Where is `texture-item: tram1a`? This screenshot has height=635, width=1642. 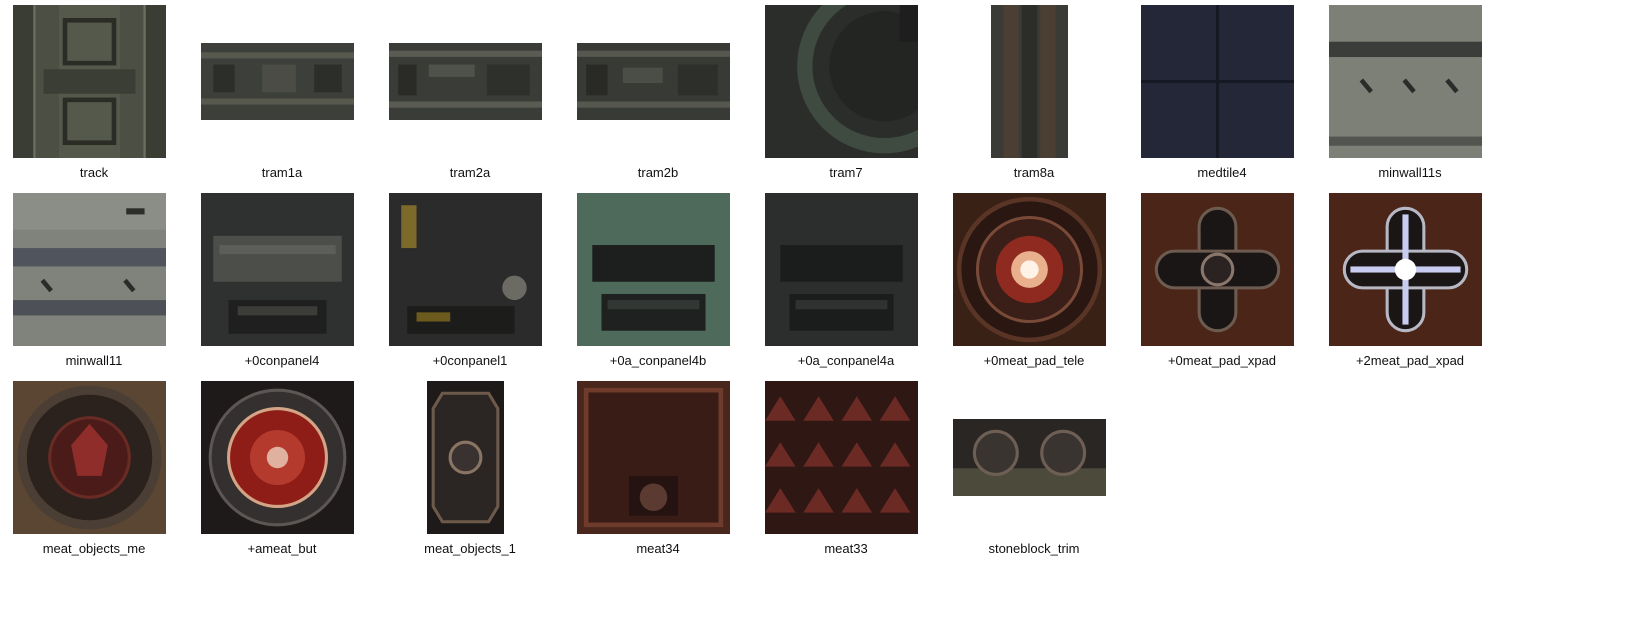 texture-item: tram1a is located at coordinates (282, 95).